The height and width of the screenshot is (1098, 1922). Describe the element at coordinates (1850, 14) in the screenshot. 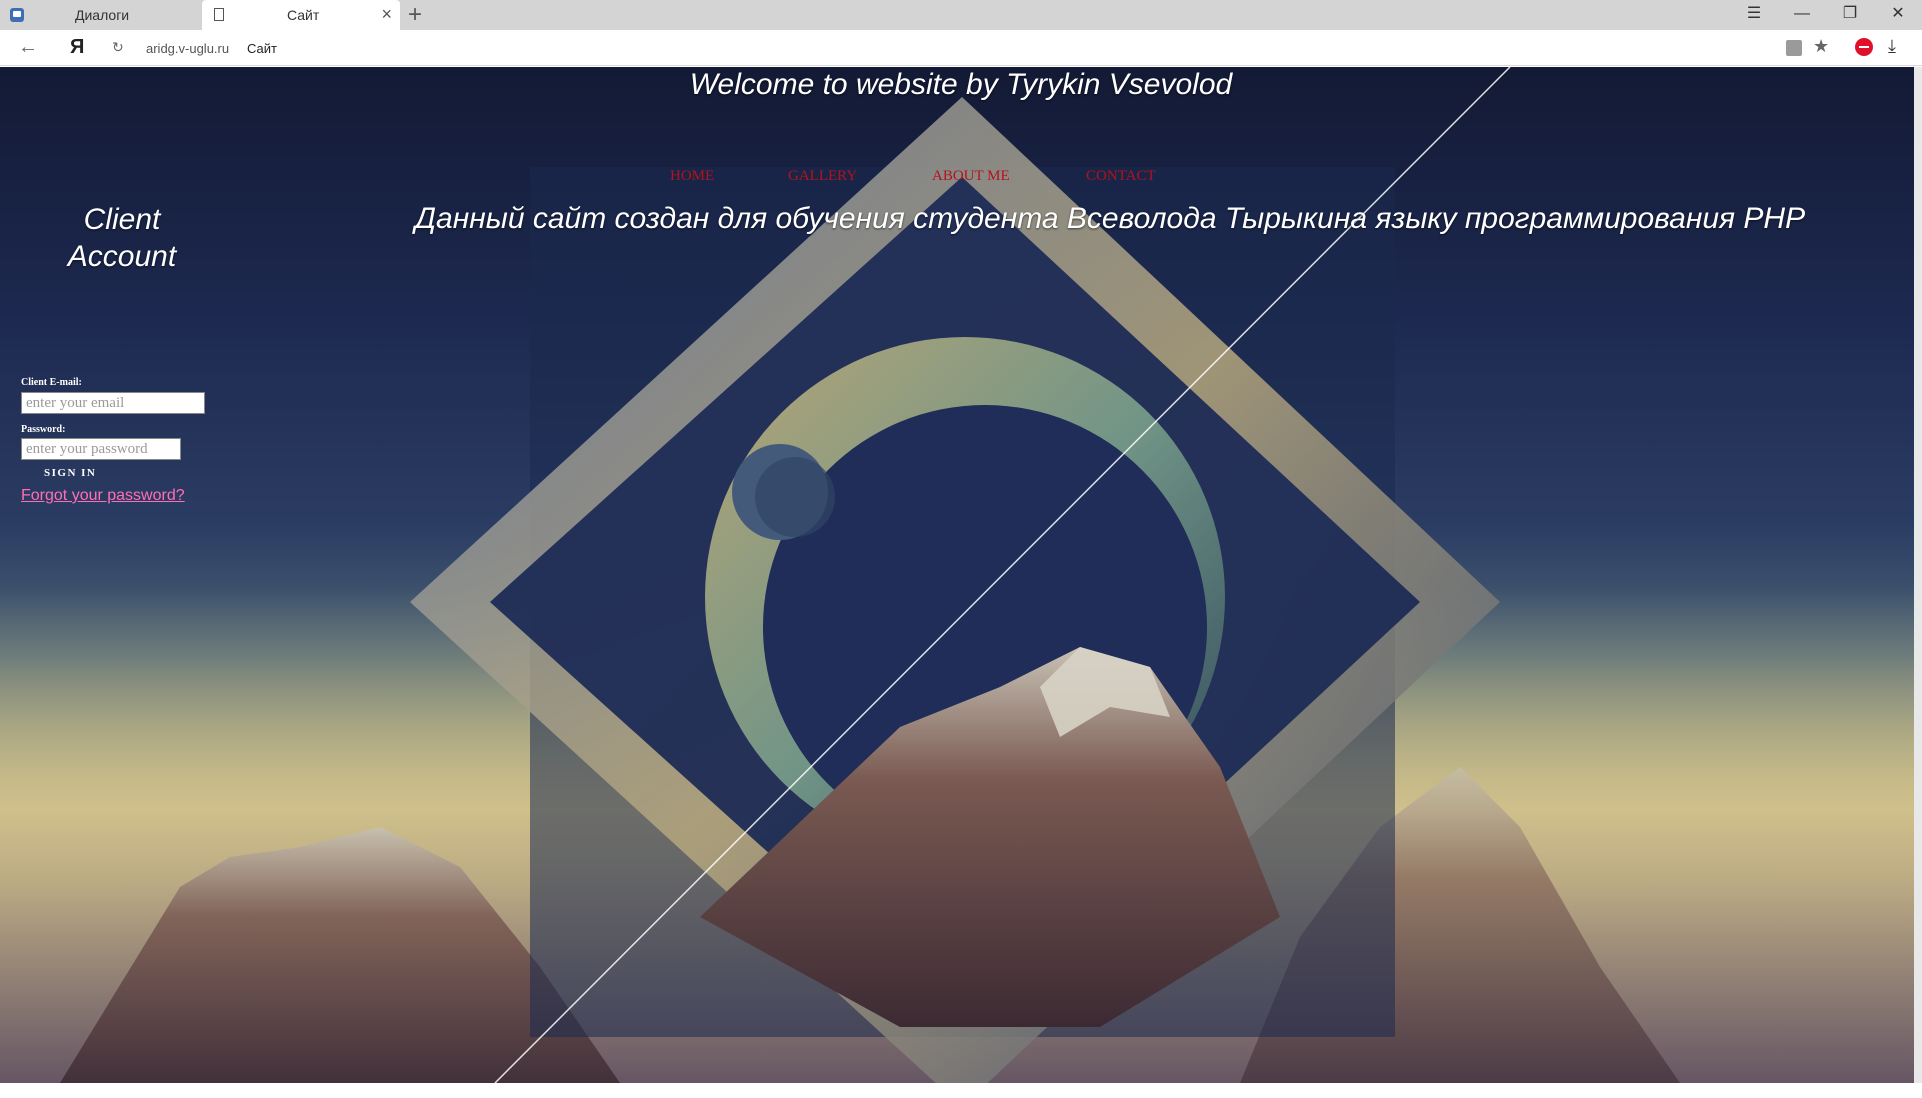

I see `restore-button: ❐` at that location.